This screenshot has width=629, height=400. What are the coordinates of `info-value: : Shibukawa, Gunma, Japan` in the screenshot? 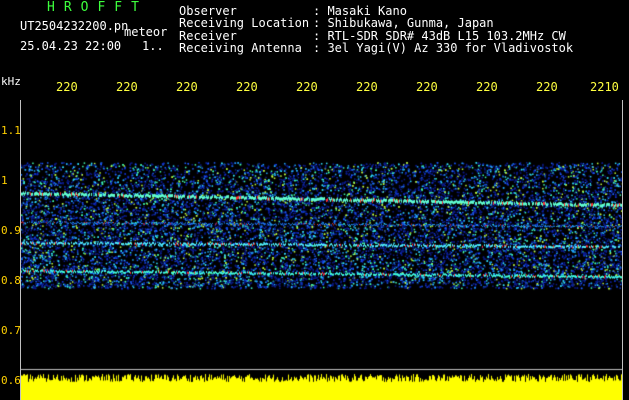 It's located at (403, 23).